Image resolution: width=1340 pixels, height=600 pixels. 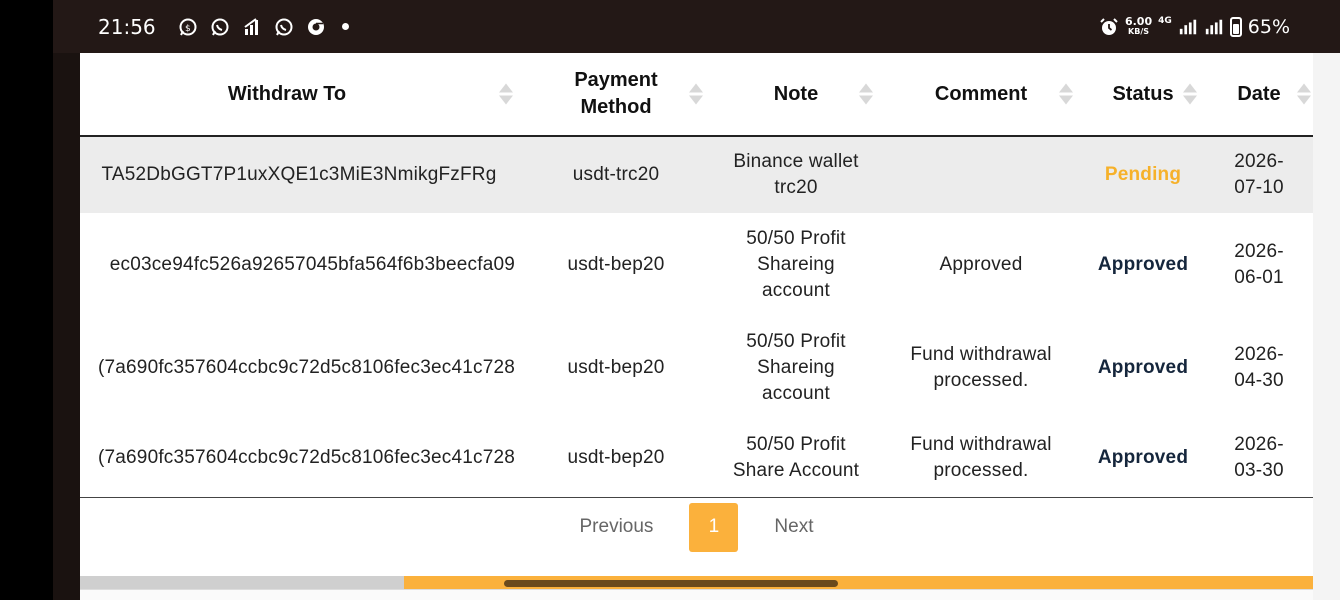 I want to click on clock: 21:56, so click(x=127, y=26).